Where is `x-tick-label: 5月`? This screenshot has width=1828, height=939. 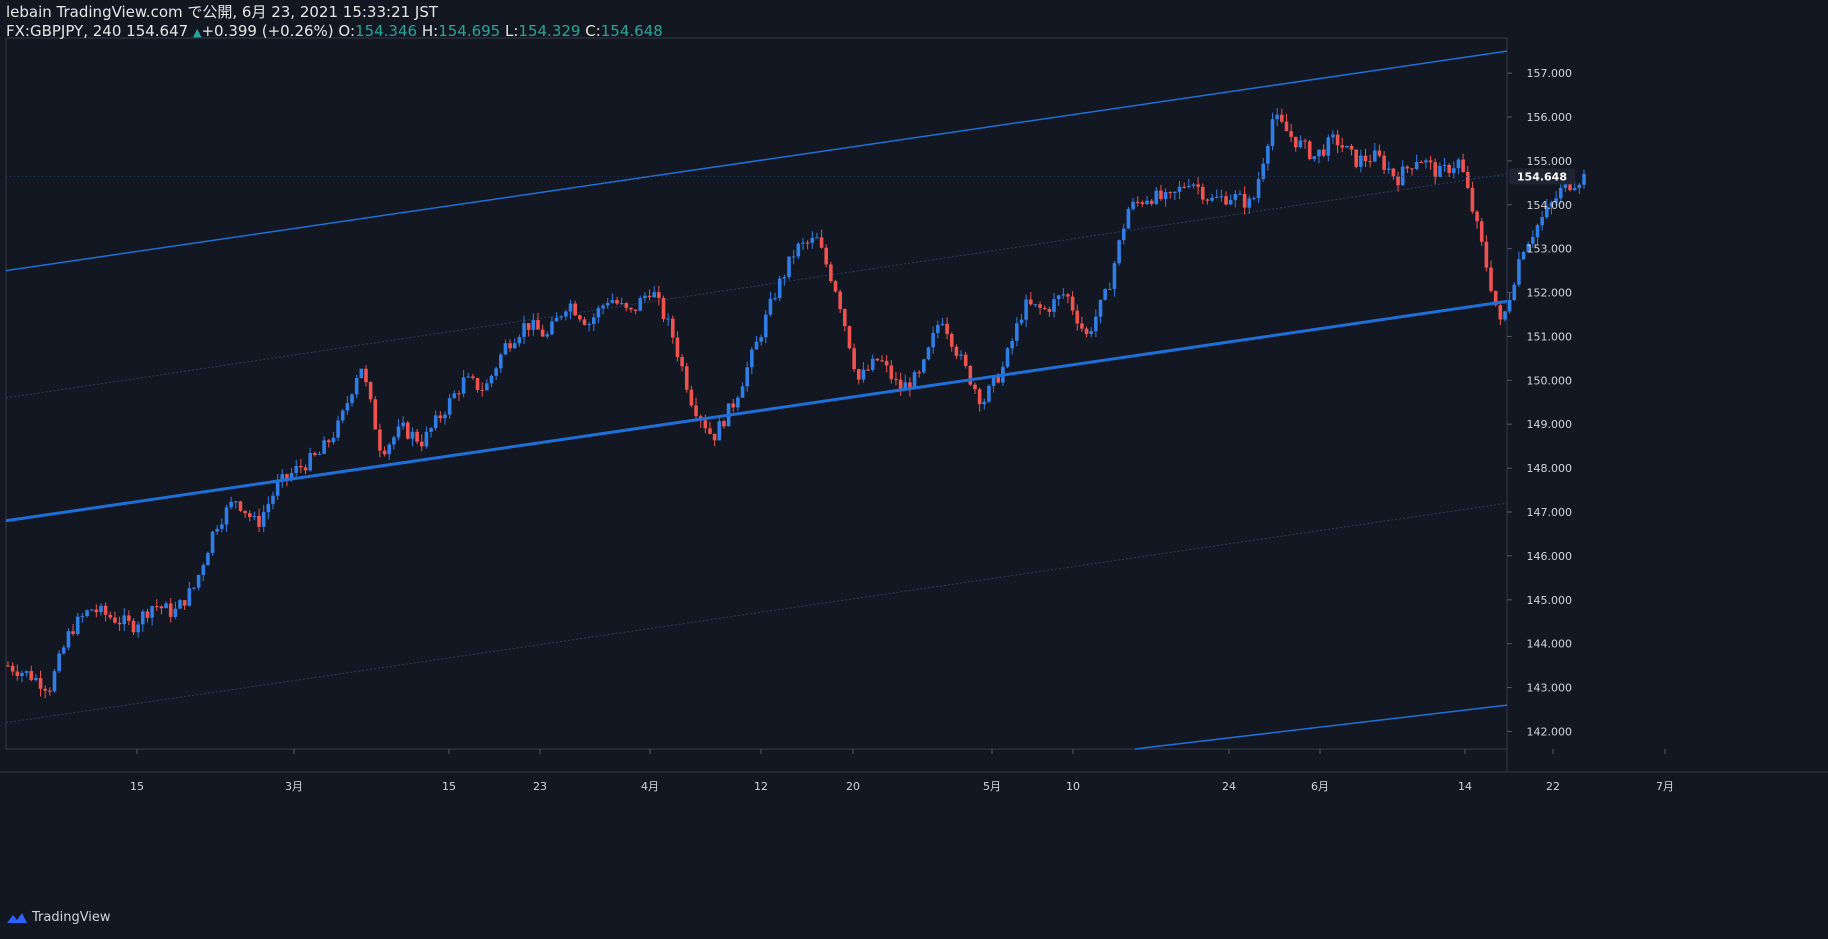 x-tick-label: 5月 is located at coordinates (992, 786).